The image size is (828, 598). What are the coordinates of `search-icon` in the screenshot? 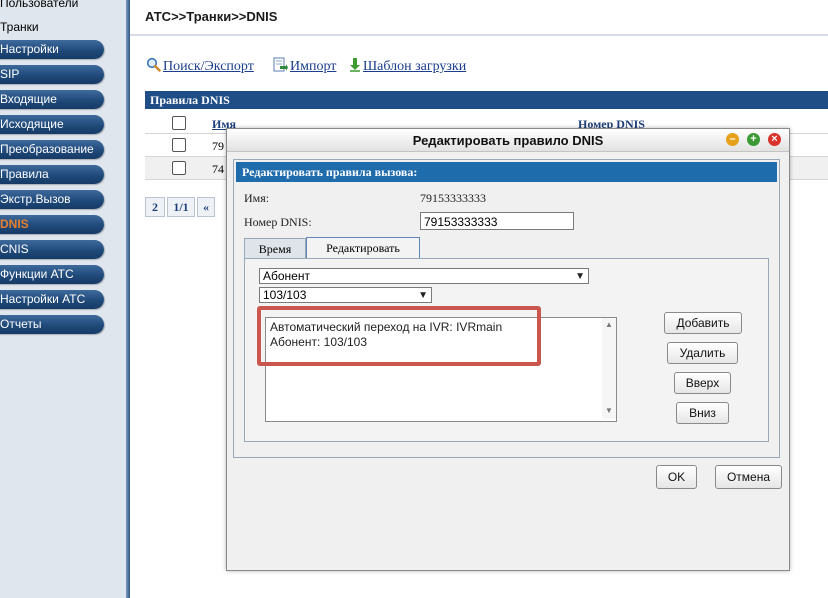 It's located at (153, 67).